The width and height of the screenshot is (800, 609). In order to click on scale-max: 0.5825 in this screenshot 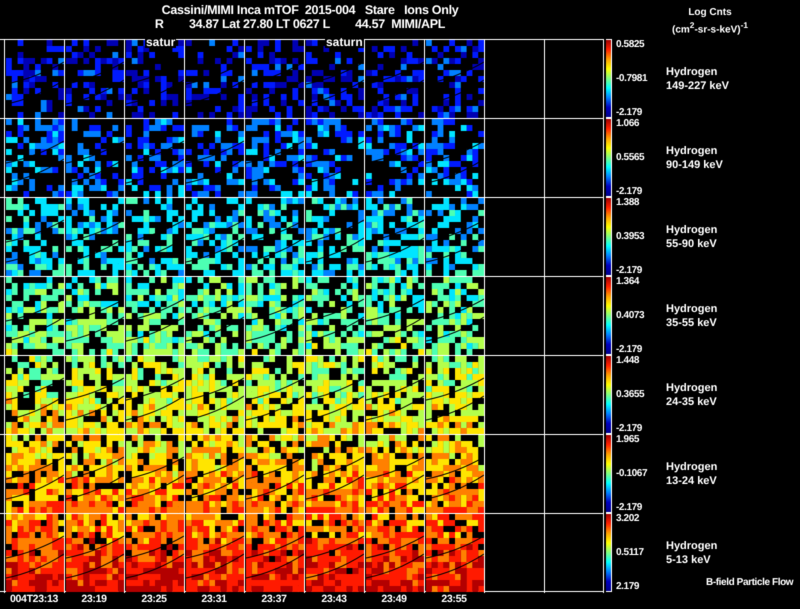, I will do `click(631, 45)`.